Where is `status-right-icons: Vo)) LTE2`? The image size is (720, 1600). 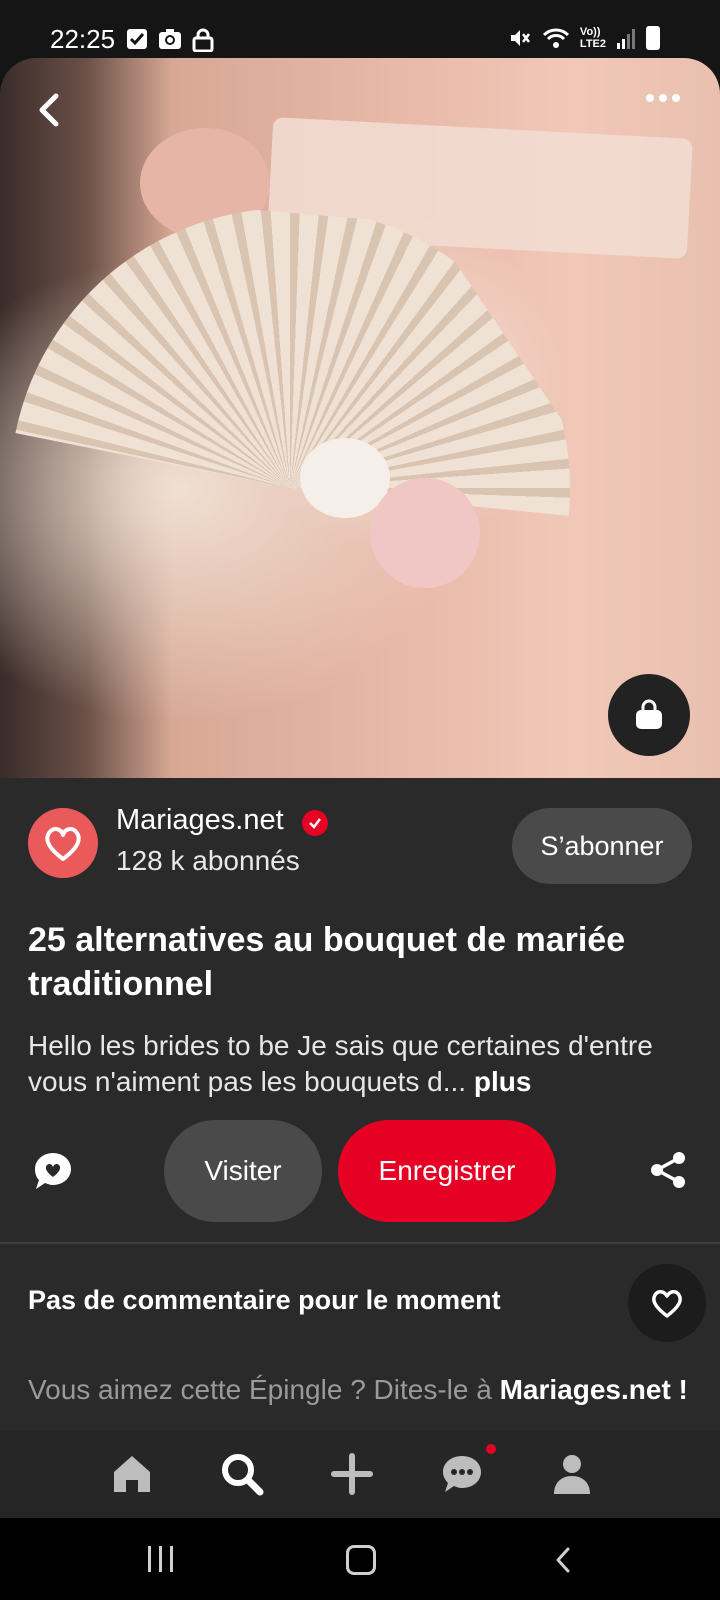 status-right-icons: Vo)) LTE2 is located at coordinates (584, 38).